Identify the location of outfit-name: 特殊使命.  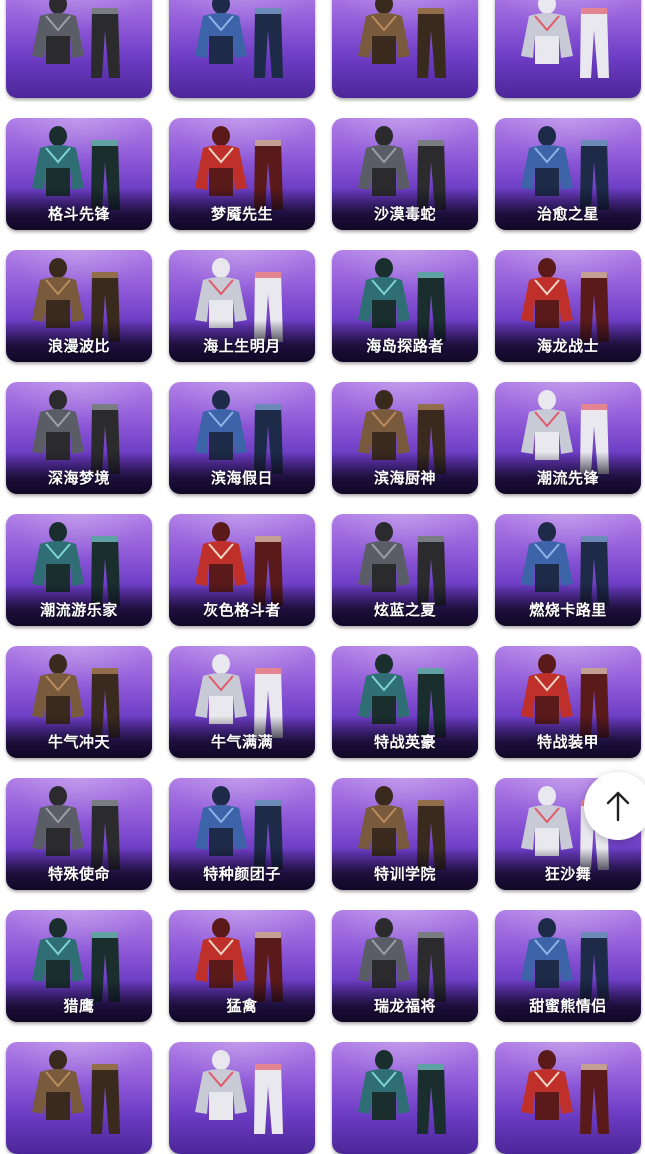
(78, 874).